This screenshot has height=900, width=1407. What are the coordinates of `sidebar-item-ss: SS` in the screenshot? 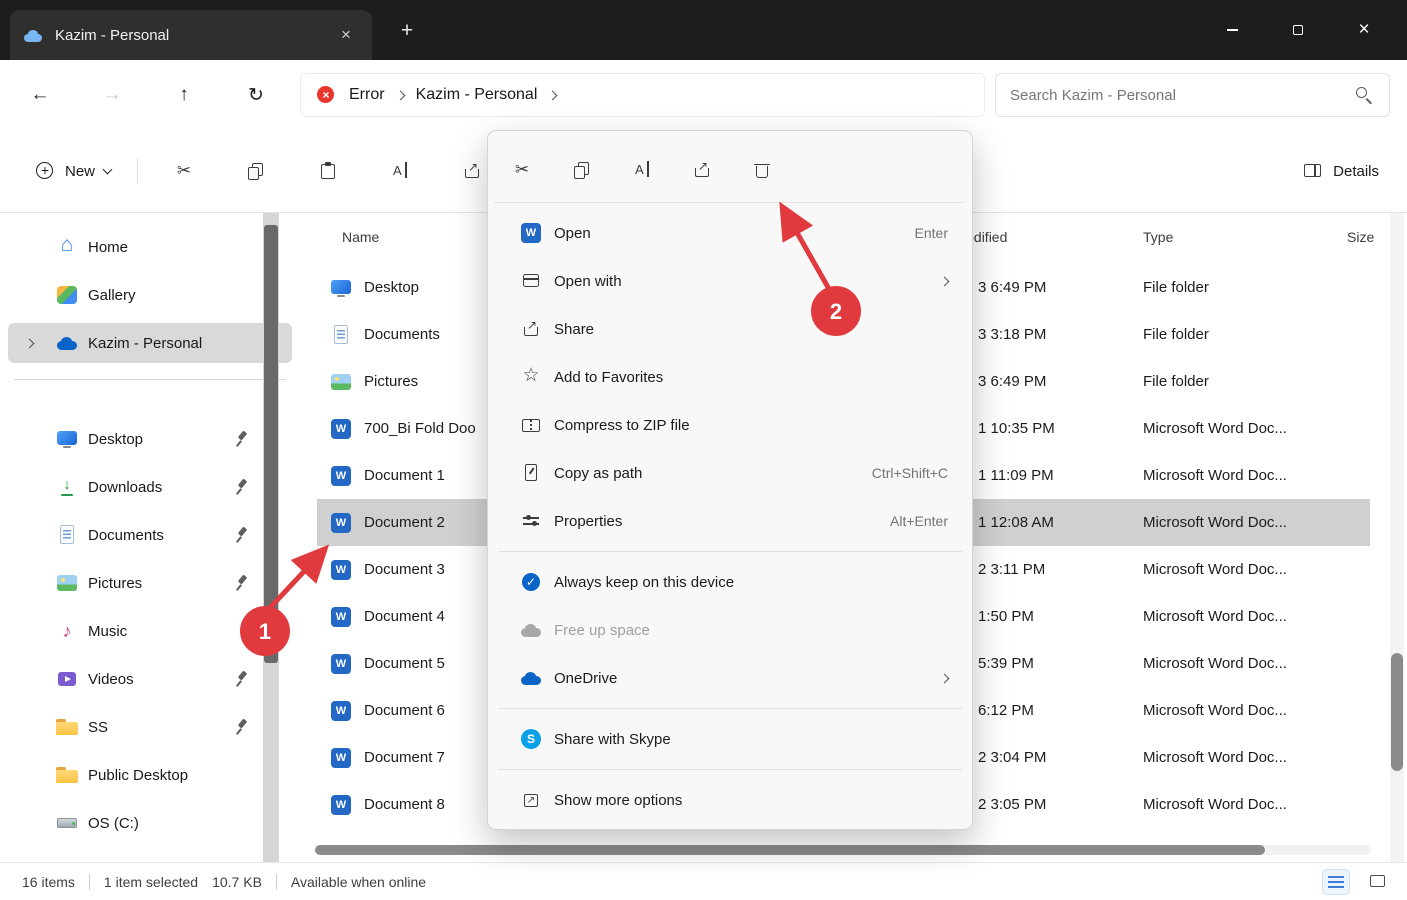 It's located at (150, 727).